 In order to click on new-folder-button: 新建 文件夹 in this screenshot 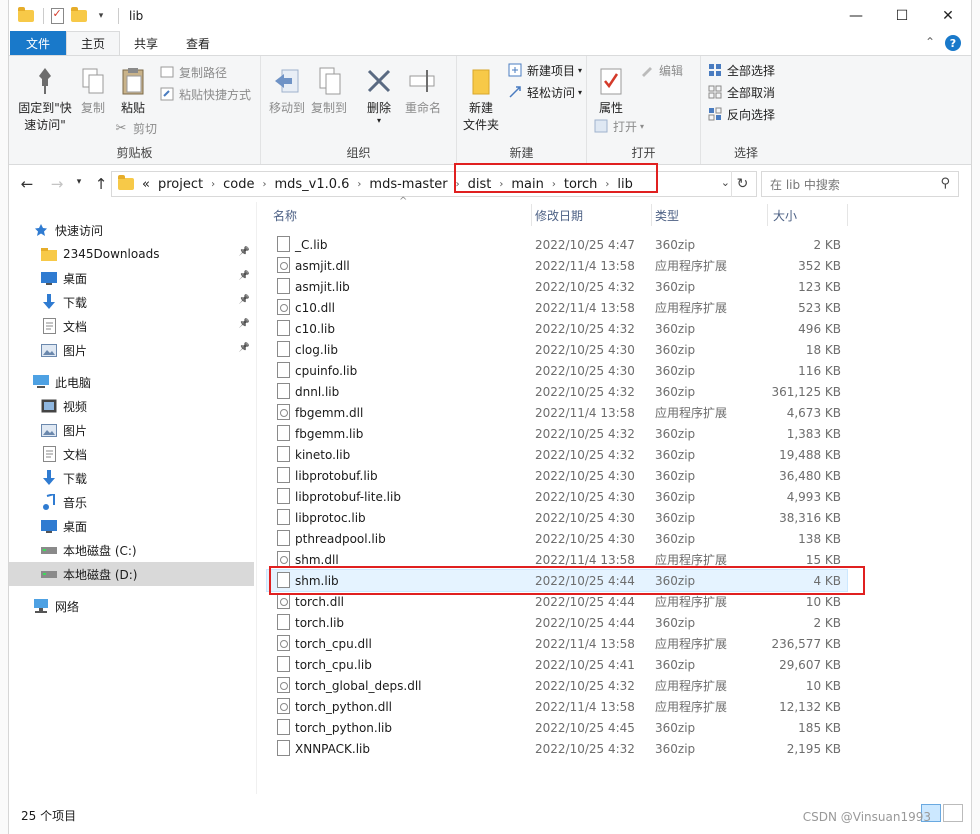, I will do `click(481, 99)`.